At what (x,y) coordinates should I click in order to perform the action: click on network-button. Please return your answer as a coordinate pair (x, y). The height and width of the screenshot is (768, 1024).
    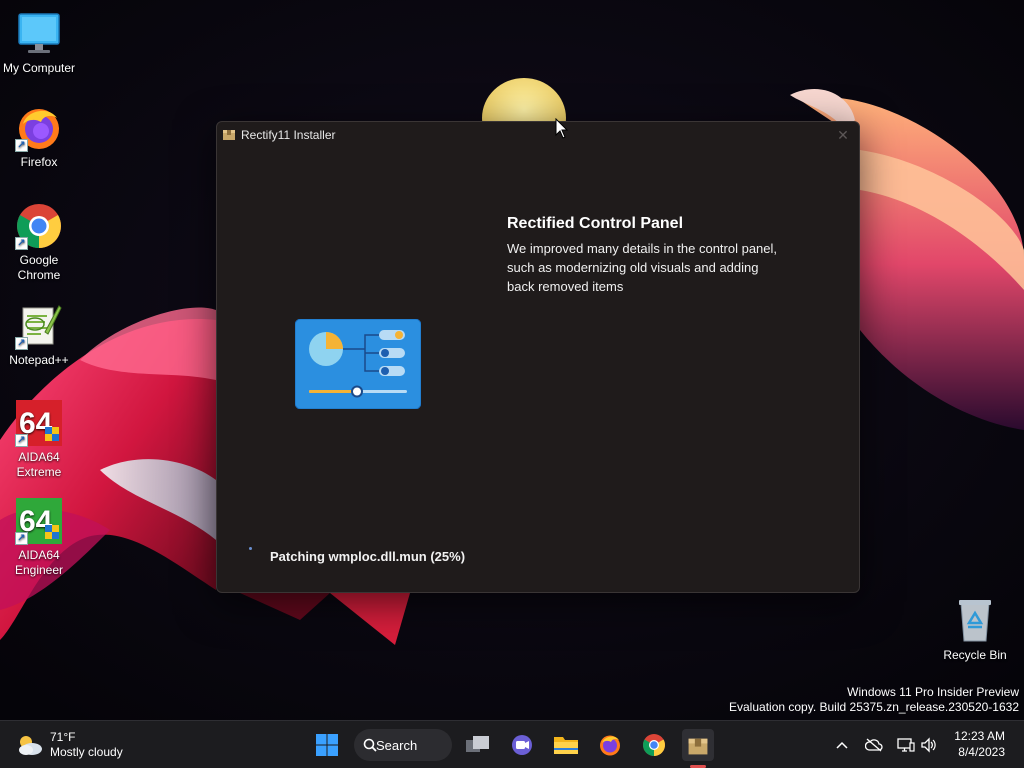
    Looking at the image, I should click on (906, 745).